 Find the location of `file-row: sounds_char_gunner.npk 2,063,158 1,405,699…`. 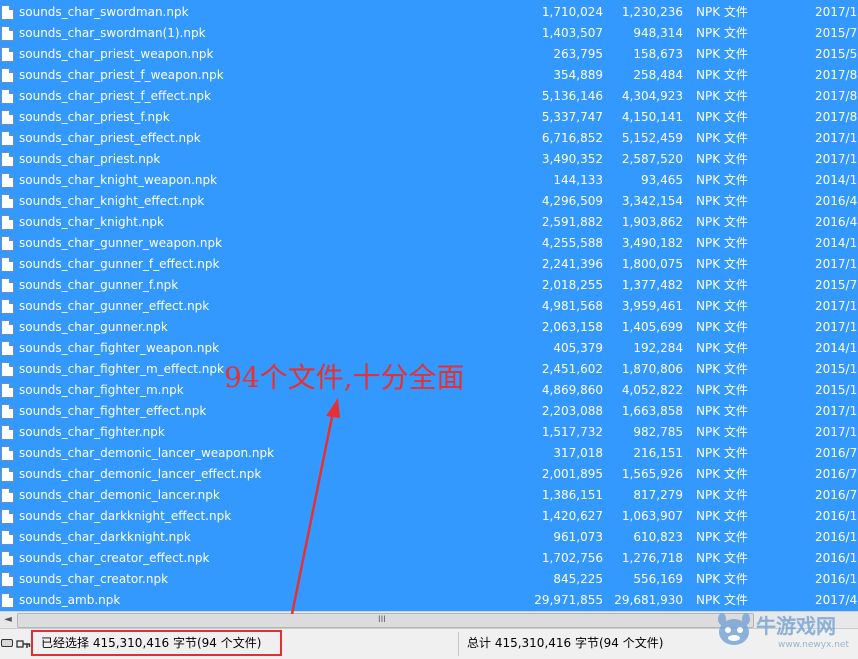

file-row: sounds_char_gunner.npk 2,063,158 1,405,699… is located at coordinates (429, 327).